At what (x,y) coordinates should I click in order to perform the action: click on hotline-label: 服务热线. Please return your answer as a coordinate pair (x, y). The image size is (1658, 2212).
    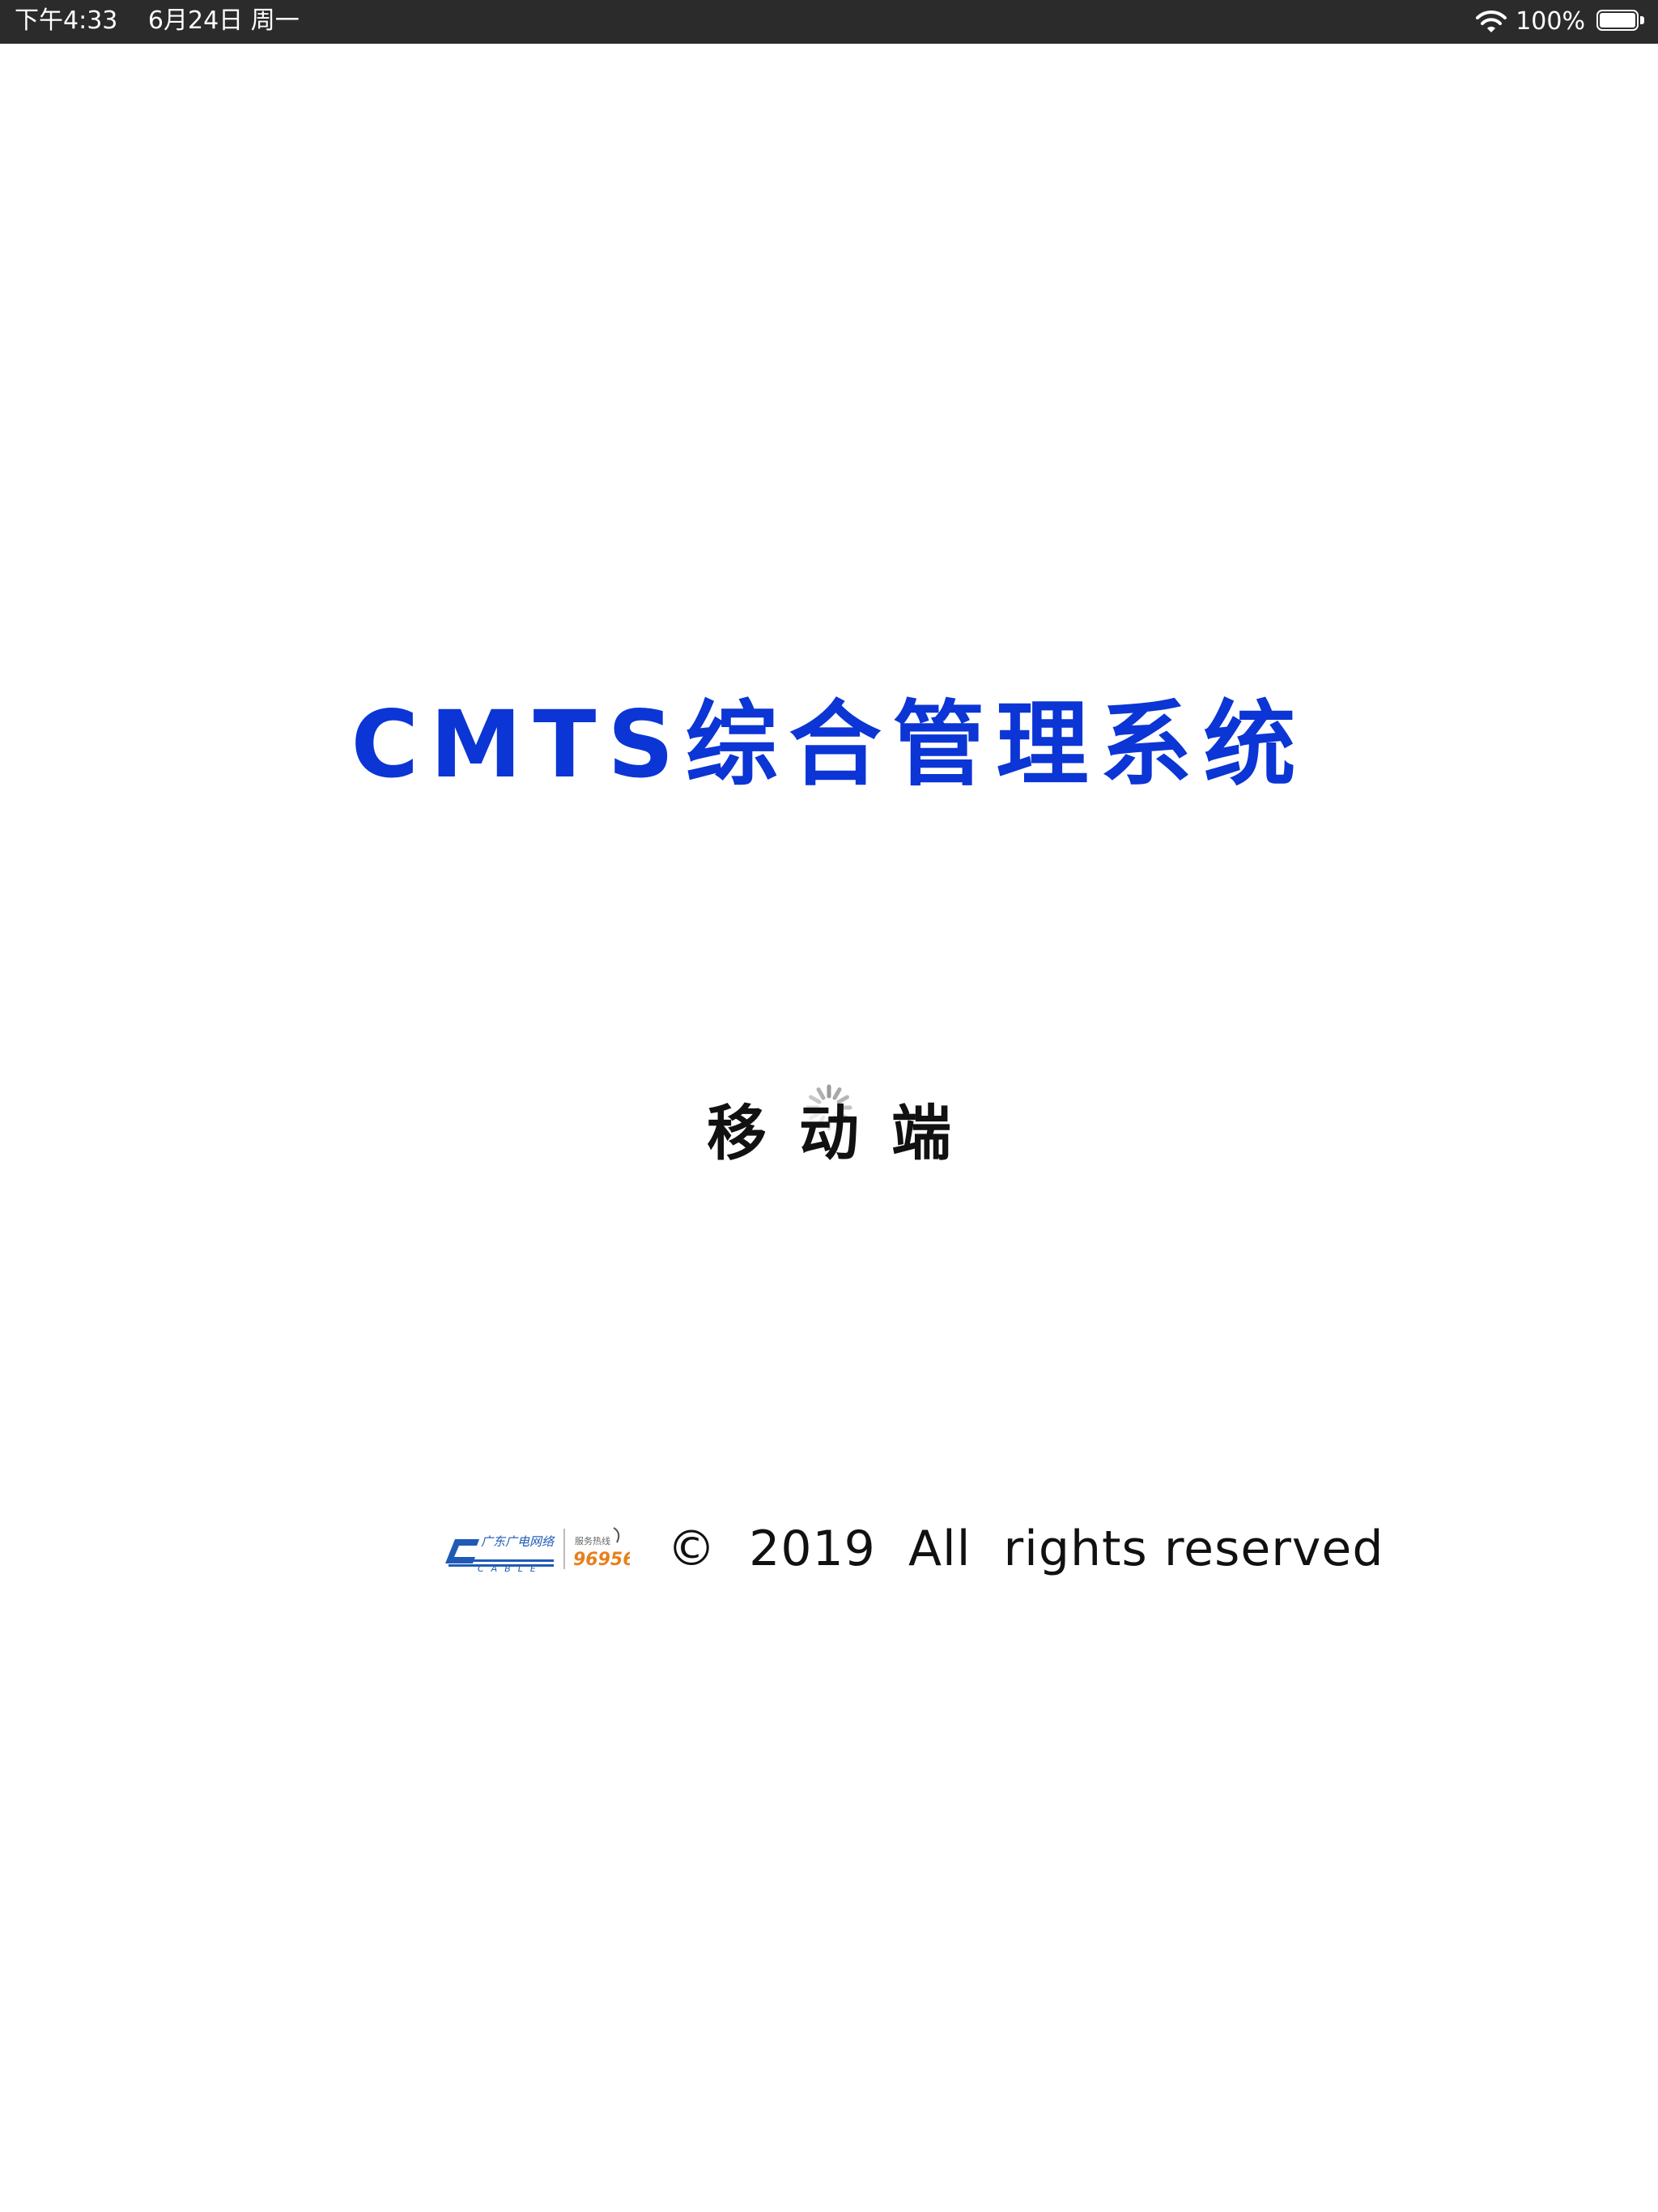
    Looking at the image, I should click on (592, 1540).